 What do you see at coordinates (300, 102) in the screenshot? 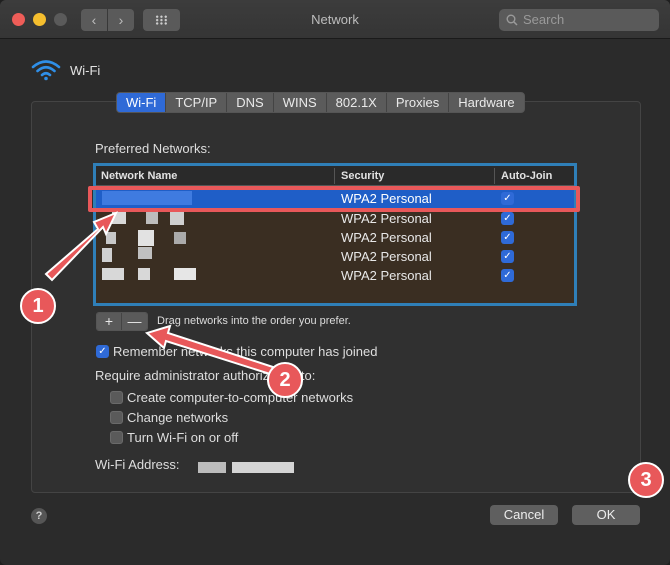
I see `tab-wins: WINS` at bounding box center [300, 102].